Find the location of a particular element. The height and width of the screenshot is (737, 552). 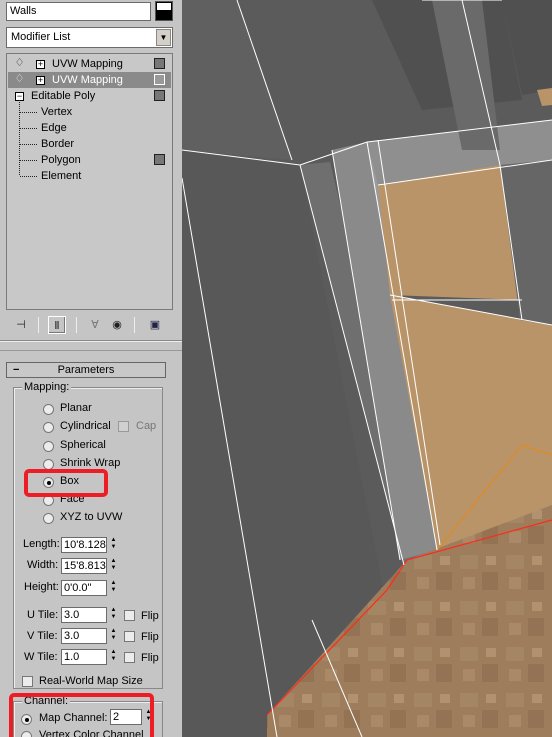

cap-checkbox is located at coordinates (123, 426).